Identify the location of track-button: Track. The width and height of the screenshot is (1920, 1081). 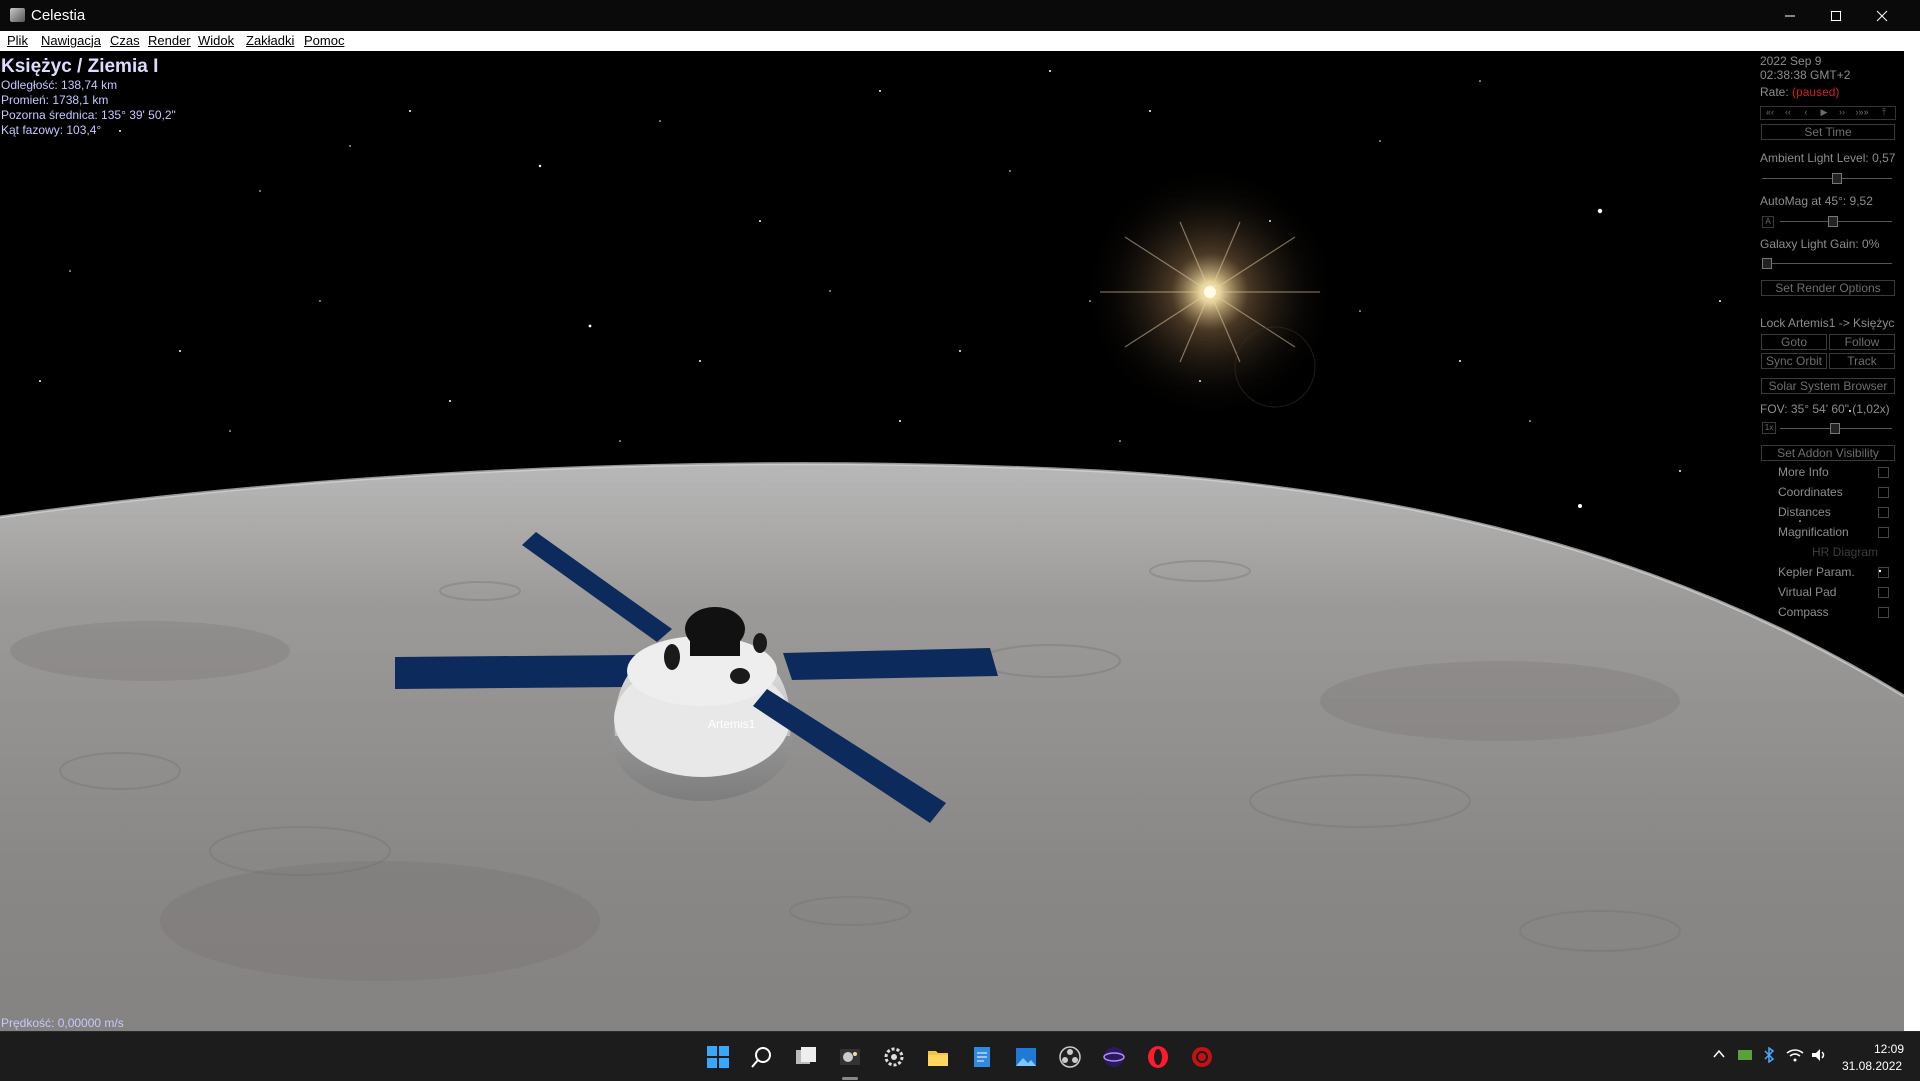
(1862, 361).